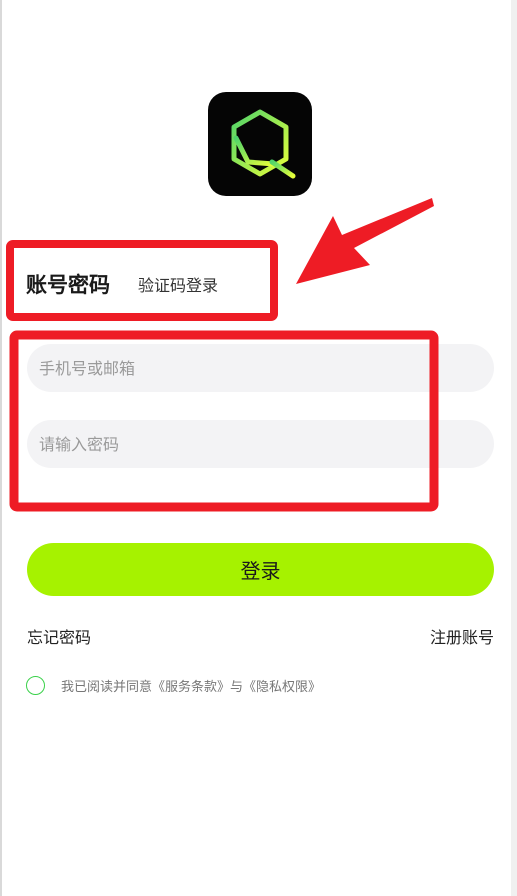  Describe the element at coordinates (365, 241) in the screenshot. I see `red-arrow-icon` at that location.